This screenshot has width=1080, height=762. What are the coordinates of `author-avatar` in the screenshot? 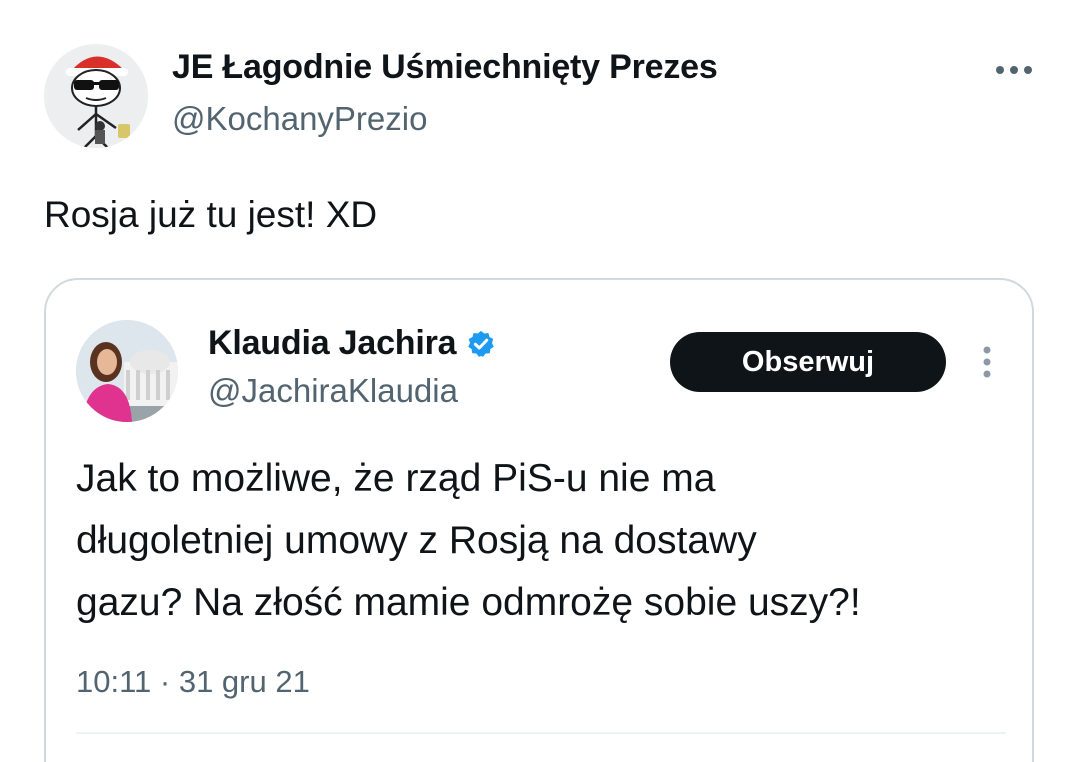 It's located at (96, 96).